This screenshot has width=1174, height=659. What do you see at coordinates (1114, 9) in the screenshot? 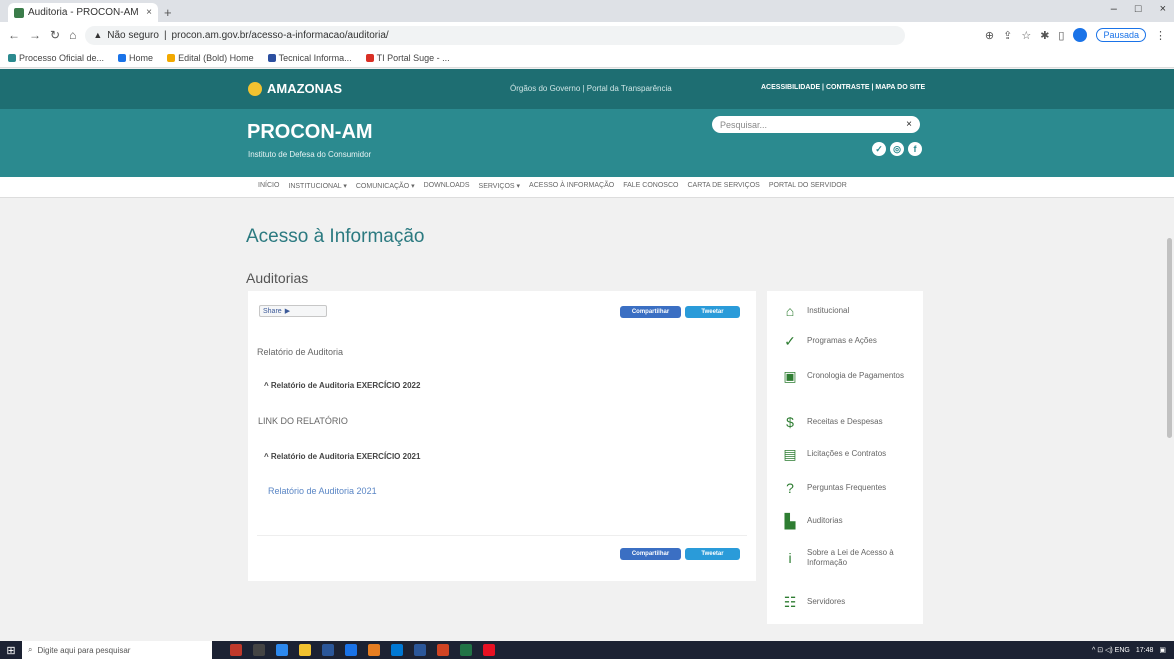
I see `minimize-button: –` at bounding box center [1114, 9].